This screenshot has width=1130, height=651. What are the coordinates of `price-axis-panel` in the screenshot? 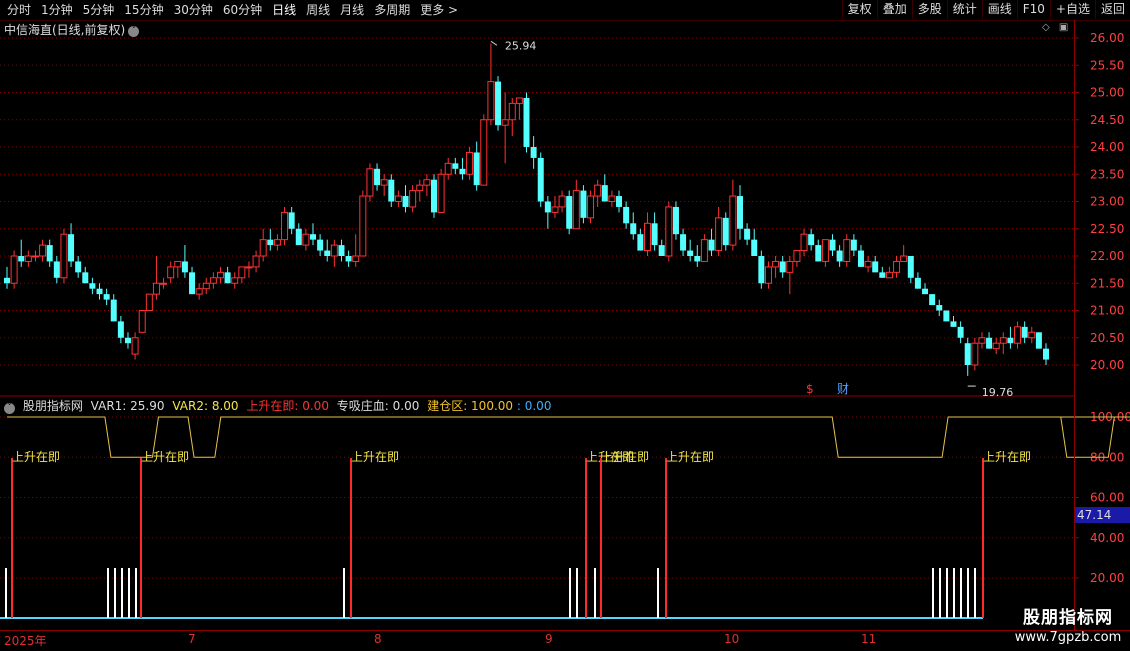 It's located at (1102, 325).